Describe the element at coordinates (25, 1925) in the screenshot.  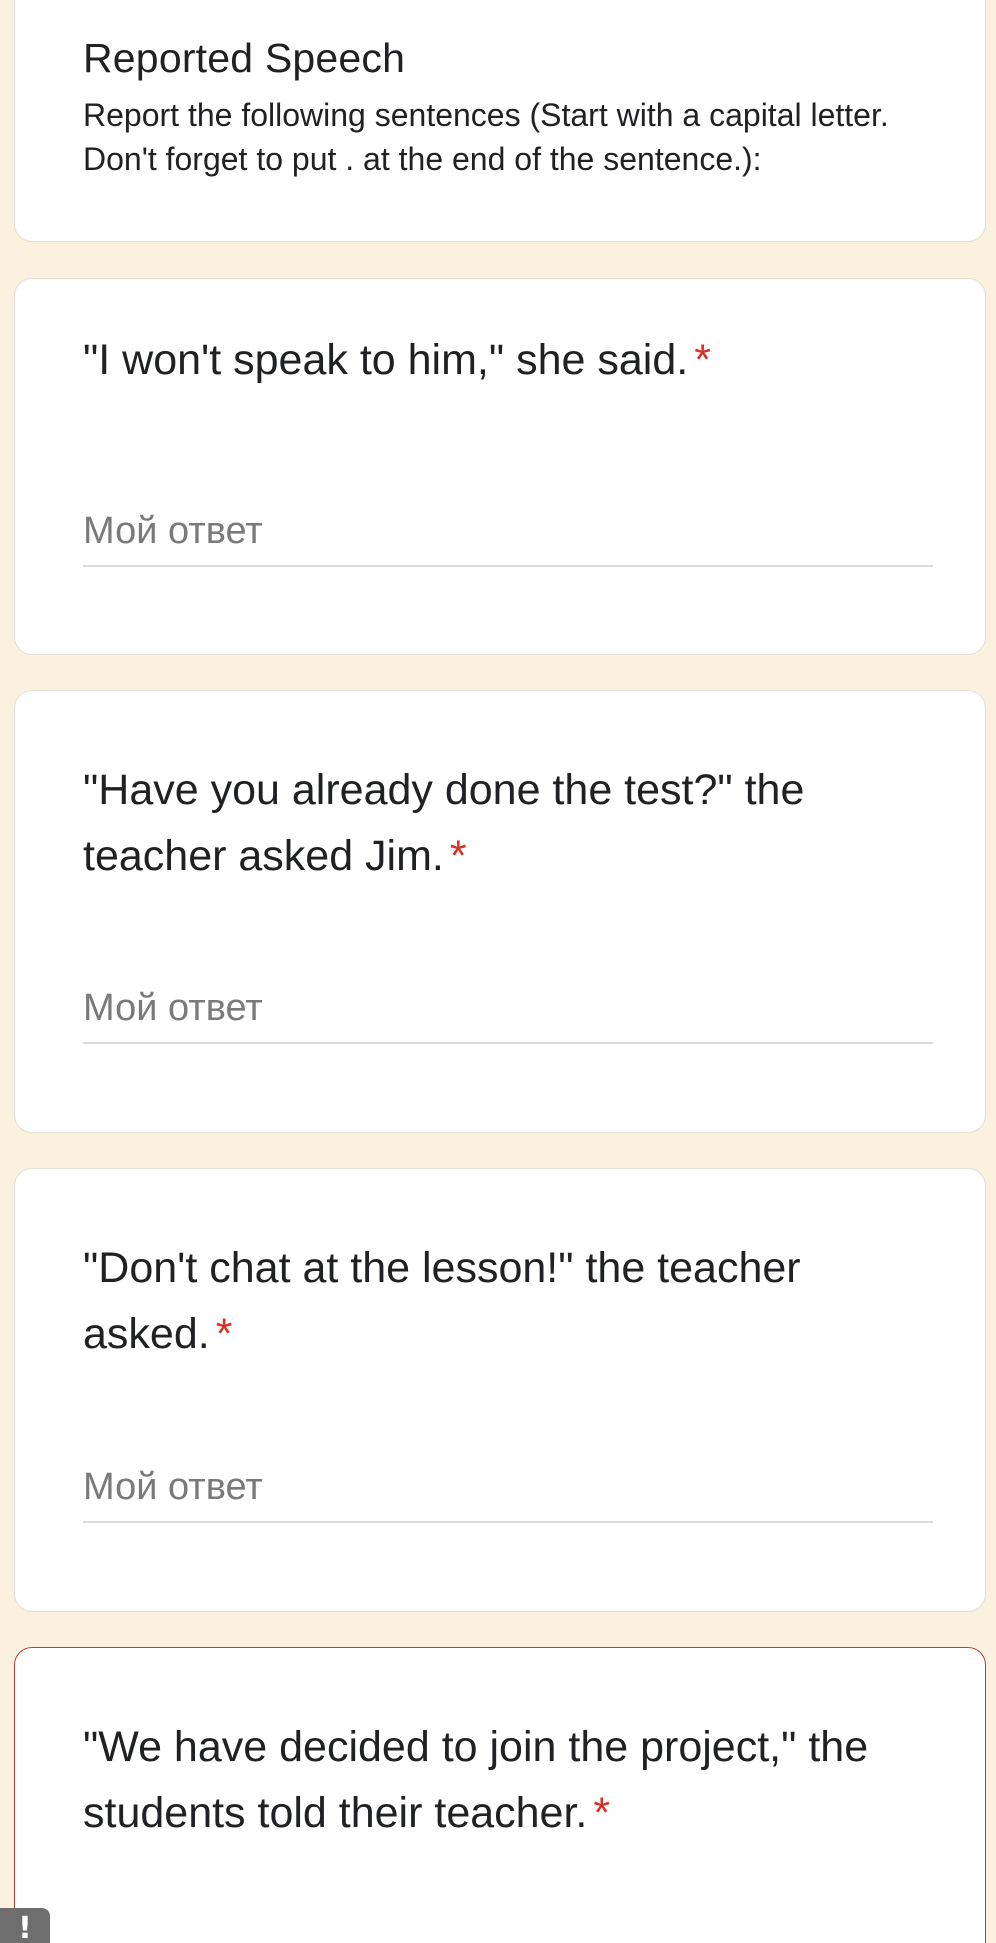
I see `report-issue-button: !` at that location.